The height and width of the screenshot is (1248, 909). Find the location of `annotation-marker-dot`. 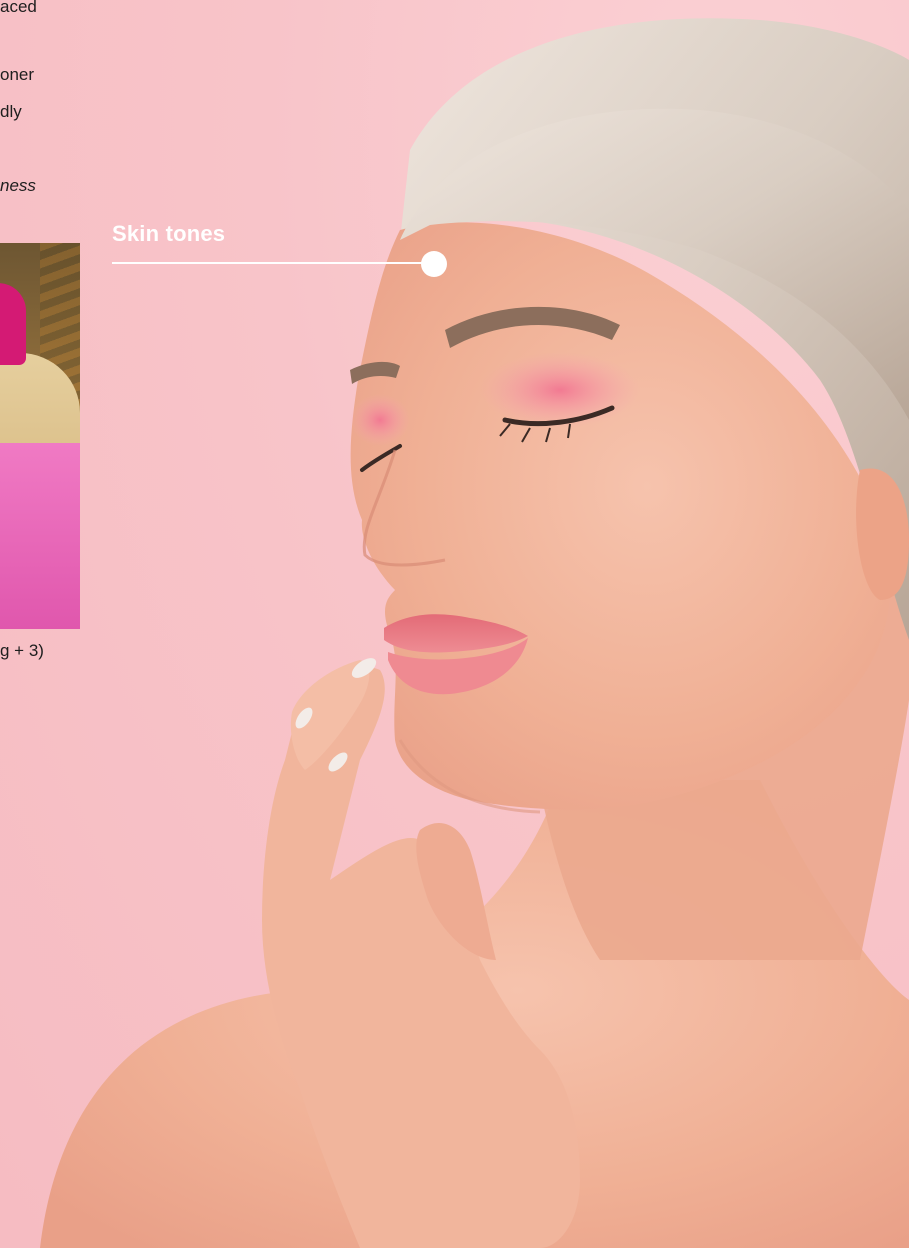

annotation-marker-dot is located at coordinates (434, 264).